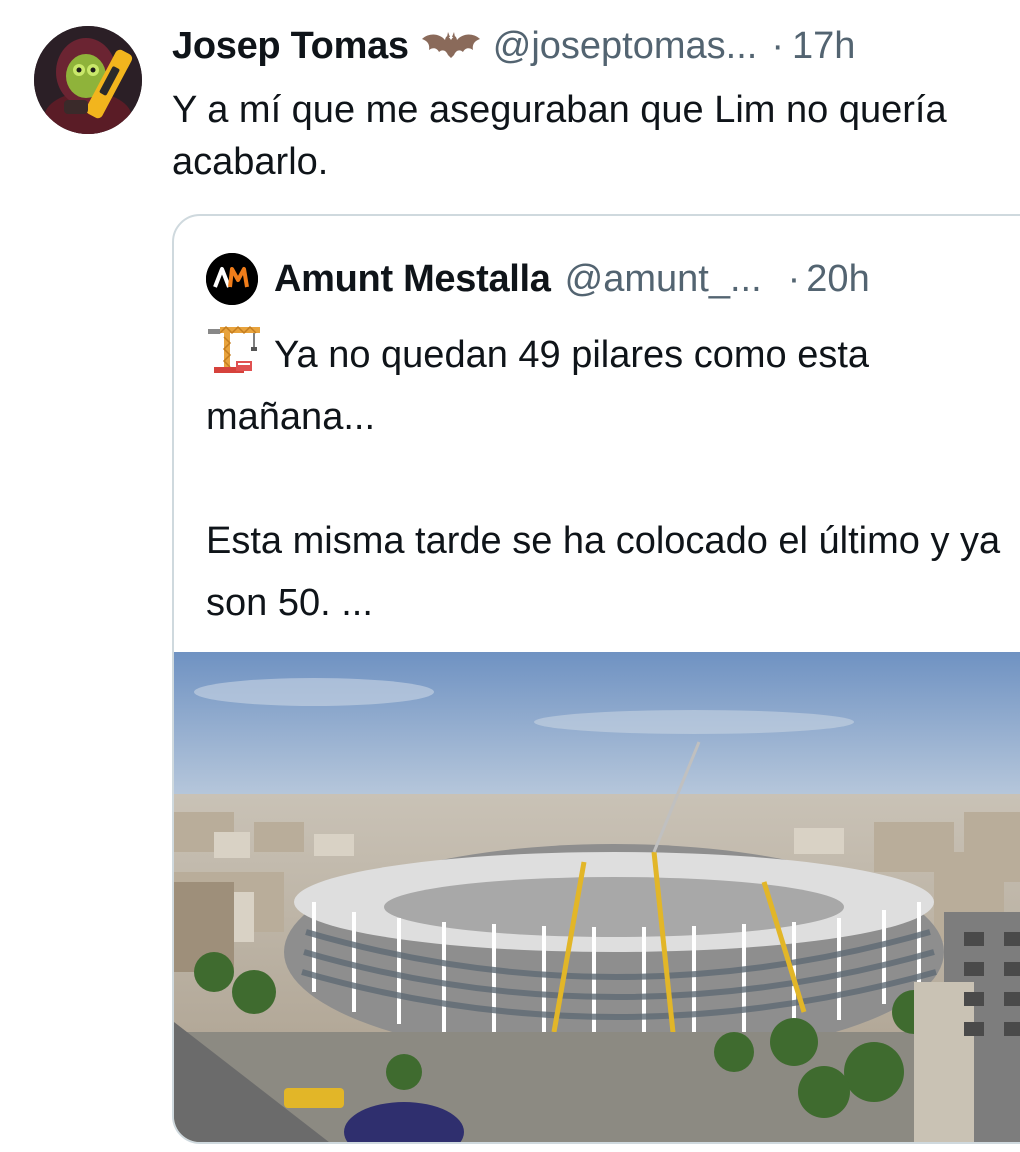 This screenshot has height=1152, width=1020. Describe the element at coordinates (823, 46) in the screenshot. I see `tweet-timestamp: 17h` at that location.